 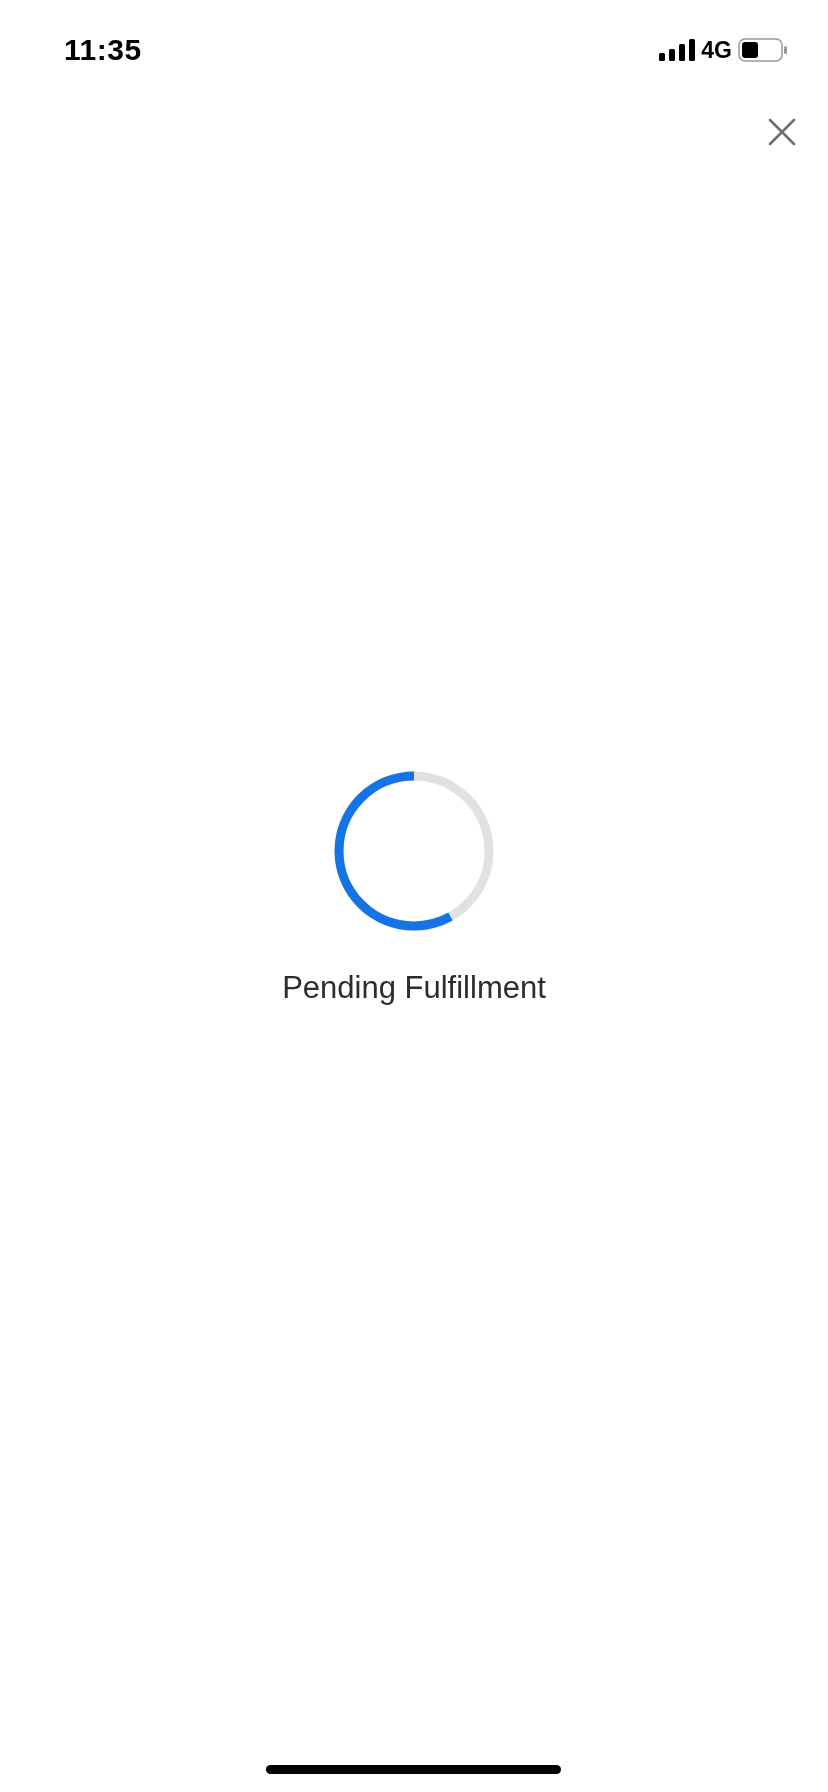 I want to click on signal-icon, so click(x=677, y=50).